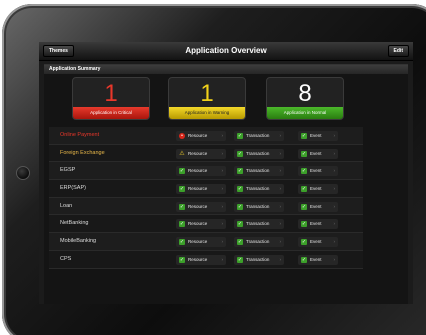 The image size is (426, 335). What do you see at coordinates (305, 93) in the screenshot?
I see `normal-count: 8` at bounding box center [305, 93].